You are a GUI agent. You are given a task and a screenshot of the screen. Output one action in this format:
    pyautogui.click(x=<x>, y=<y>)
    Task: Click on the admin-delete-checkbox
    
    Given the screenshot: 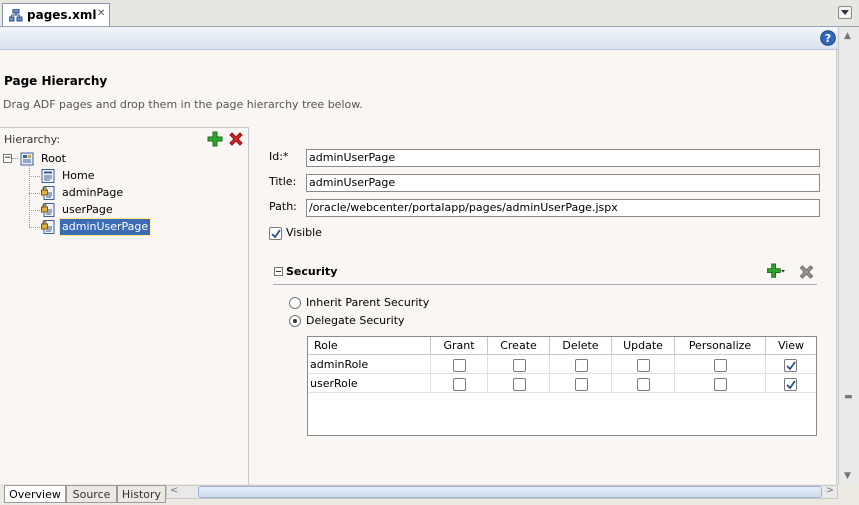 What is the action you would take?
    pyautogui.click(x=581, y=365)
    